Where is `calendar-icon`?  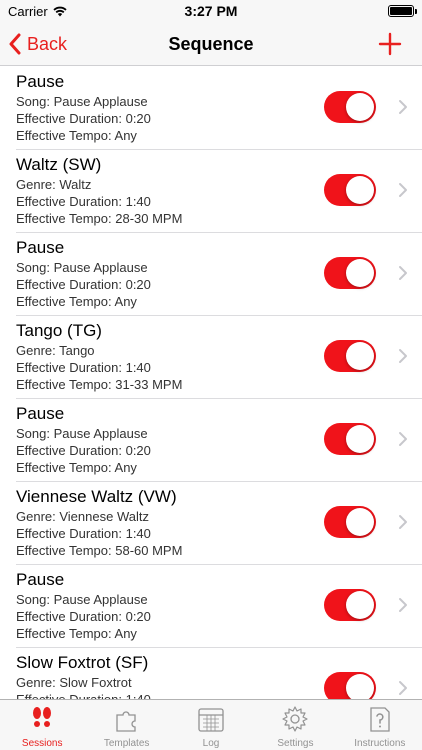 calendar-icon is located at coordinates (211, 720).